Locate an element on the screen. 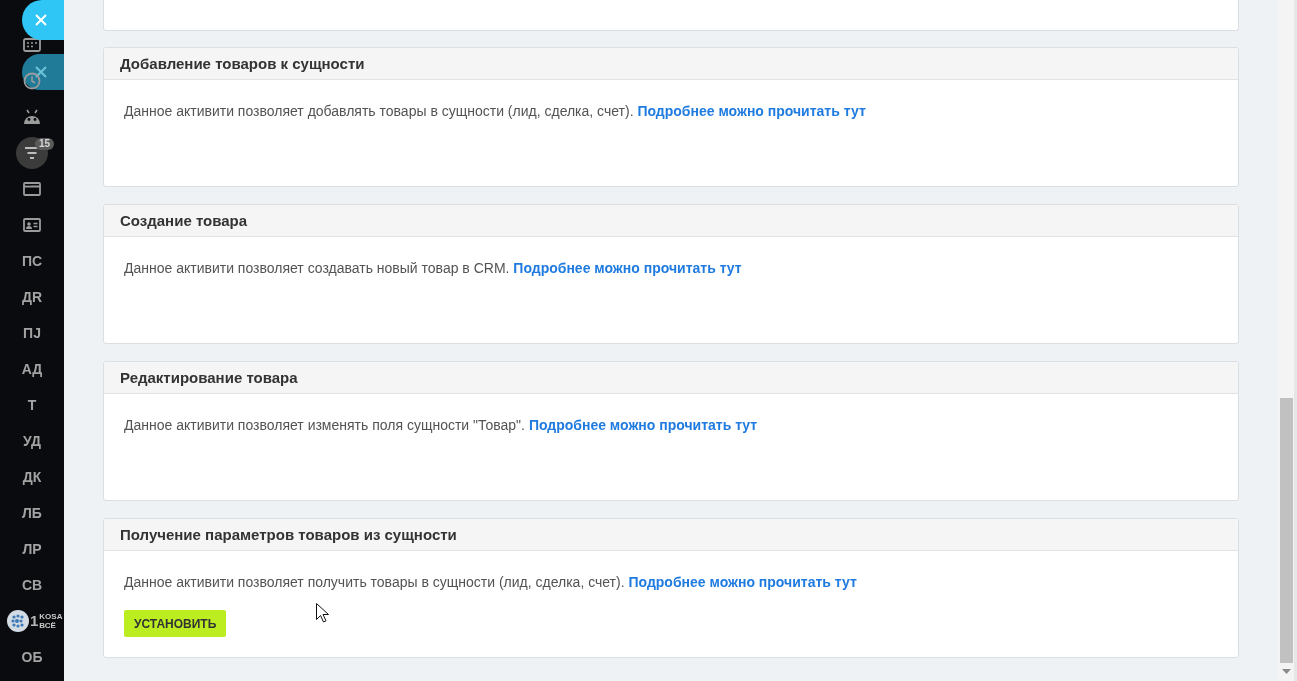  scrollbar-thumb is located at coordinates (1286, 530).